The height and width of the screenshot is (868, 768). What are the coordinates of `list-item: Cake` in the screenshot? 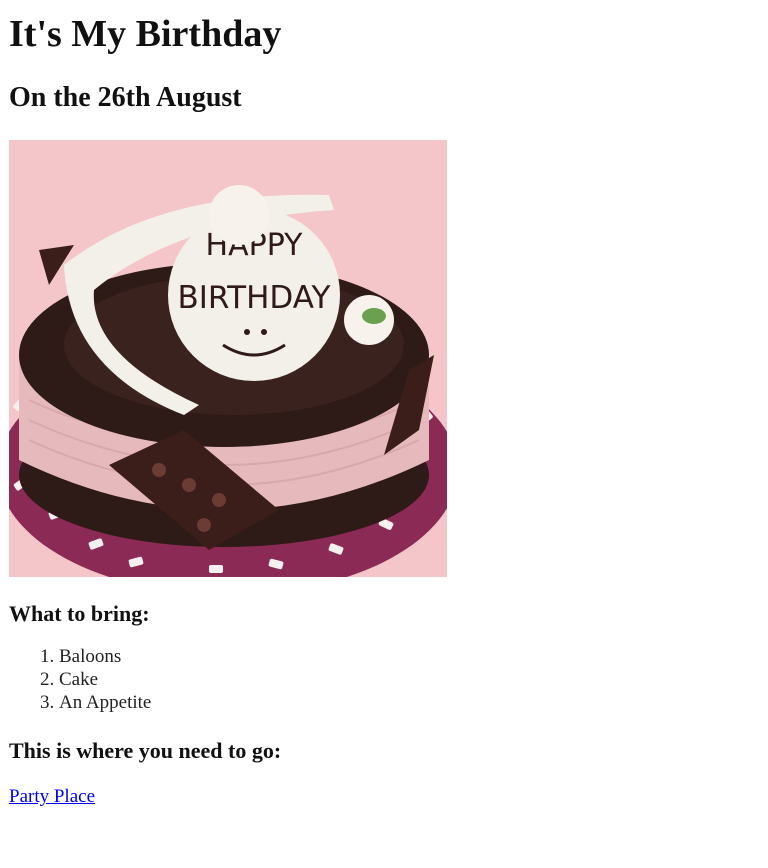 It's located at (409, 679).